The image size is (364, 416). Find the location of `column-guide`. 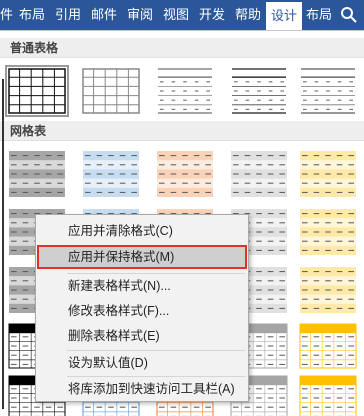

column-guide is located at coordinates (3, 244).